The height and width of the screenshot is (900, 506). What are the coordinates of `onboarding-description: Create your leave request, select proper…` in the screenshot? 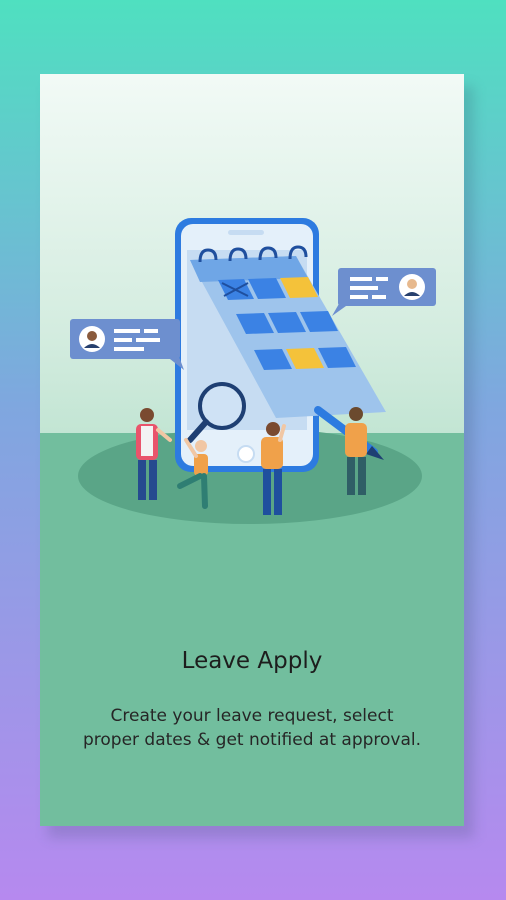 It's located at (252, 728).